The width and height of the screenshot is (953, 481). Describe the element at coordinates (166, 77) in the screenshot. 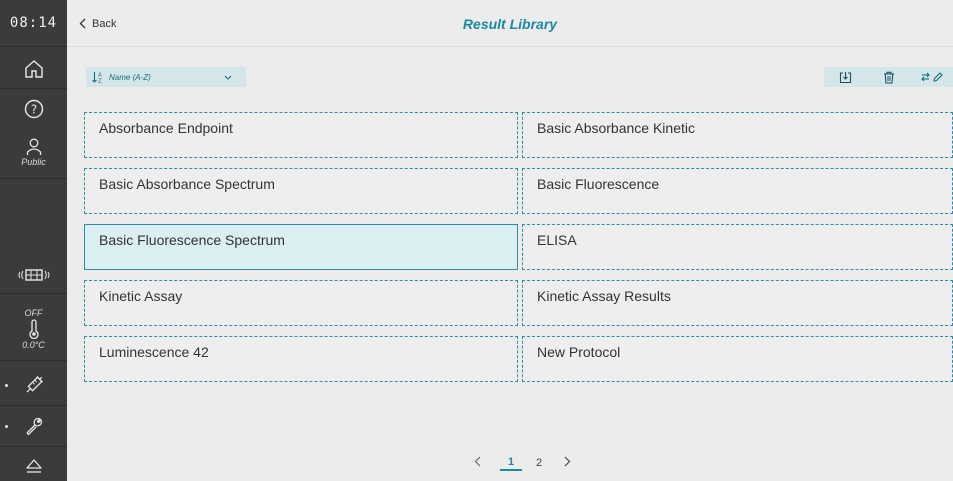

I see `sort-dropdown: AZ Name (A-Z)` at that location.